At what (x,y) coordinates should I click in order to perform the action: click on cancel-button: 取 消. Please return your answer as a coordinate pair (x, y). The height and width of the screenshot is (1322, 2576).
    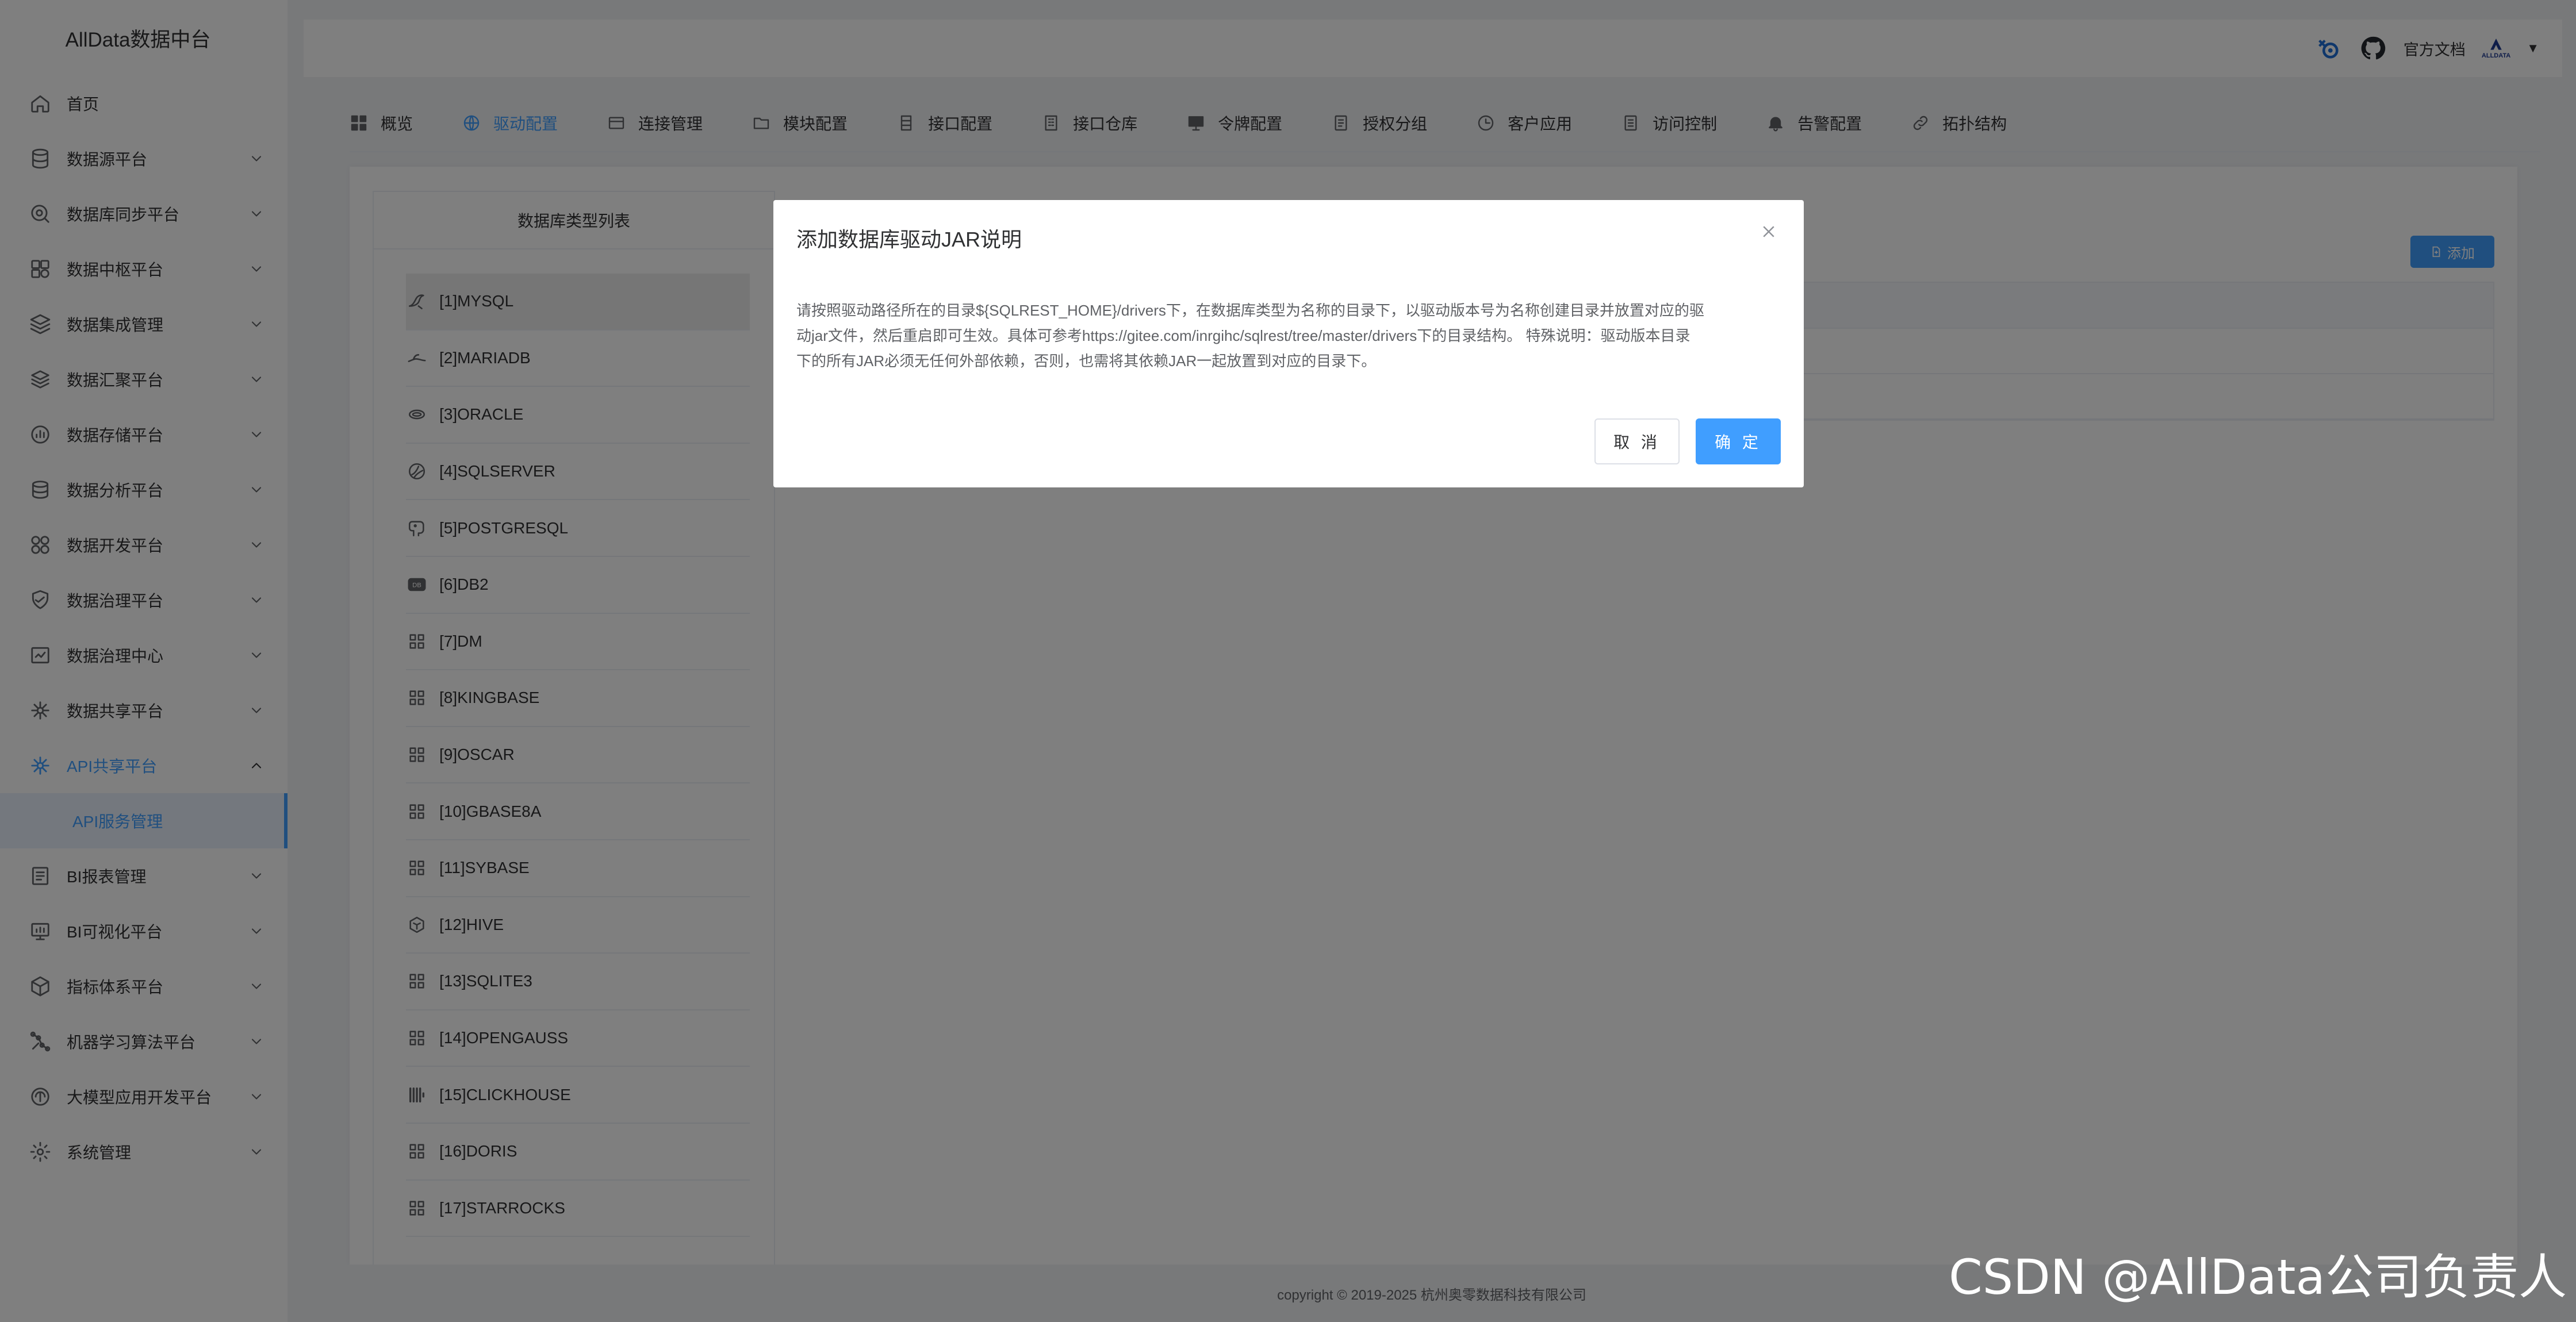
    Looking at the image, I should click on (1637, 441).